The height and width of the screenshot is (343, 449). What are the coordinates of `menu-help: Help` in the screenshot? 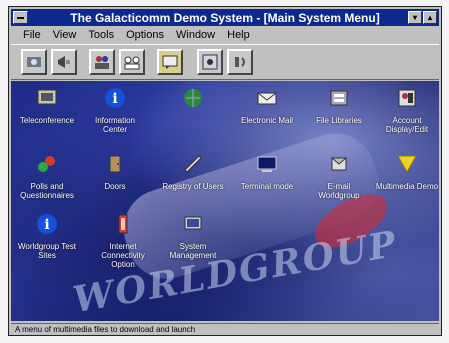 It's located at (238, 35).